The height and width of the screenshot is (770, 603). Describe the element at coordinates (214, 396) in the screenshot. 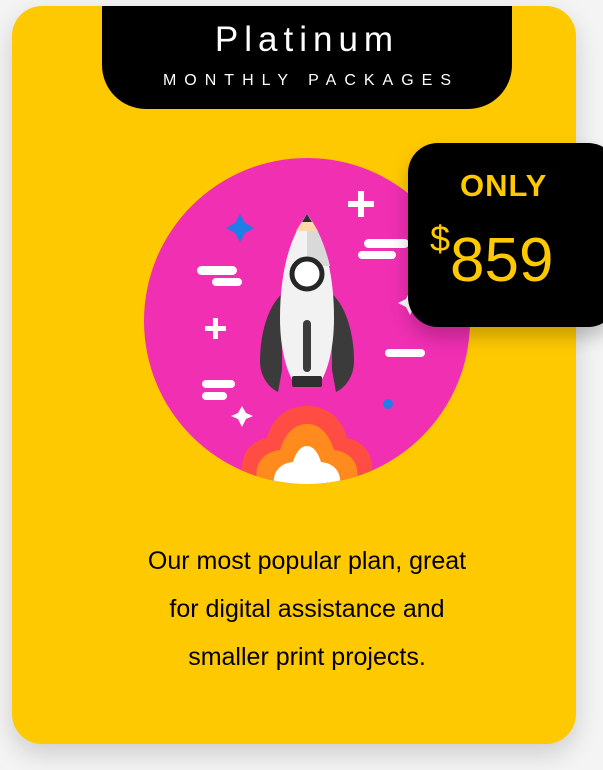

I see `cloud-icon-left-lower-bottom` at that location.